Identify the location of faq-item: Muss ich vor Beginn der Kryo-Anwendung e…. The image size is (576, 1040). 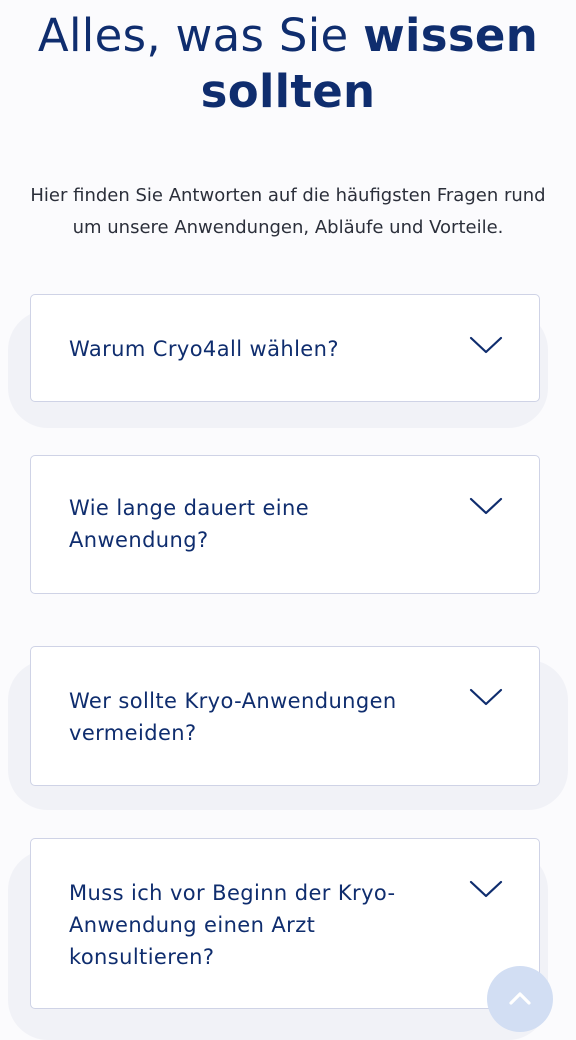
(285, 923).